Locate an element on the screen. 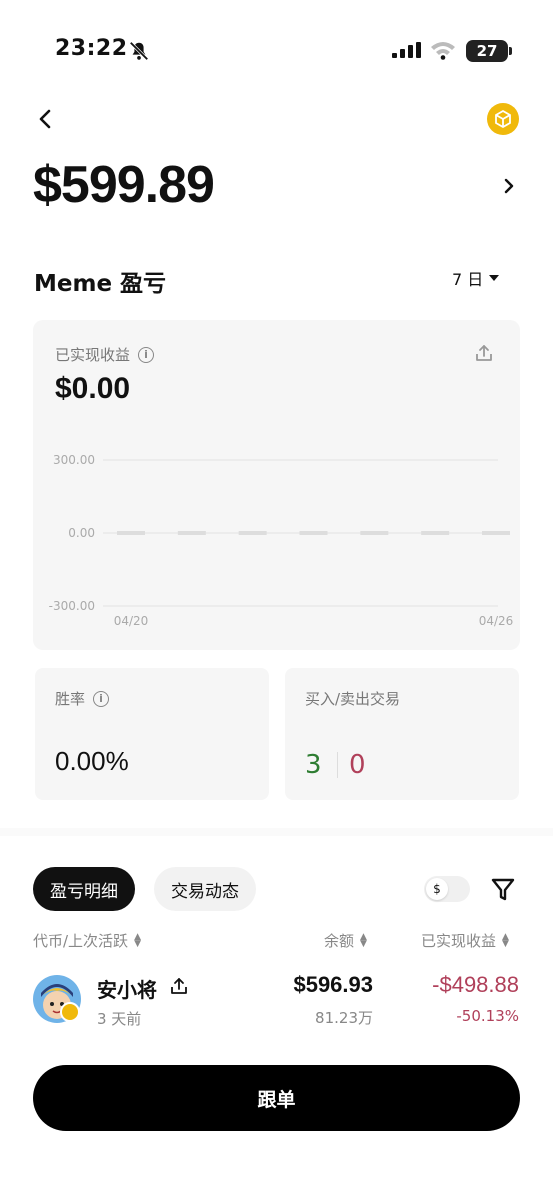  realized-label-row: 已实现收益 i is located at coordinates (105, 354).